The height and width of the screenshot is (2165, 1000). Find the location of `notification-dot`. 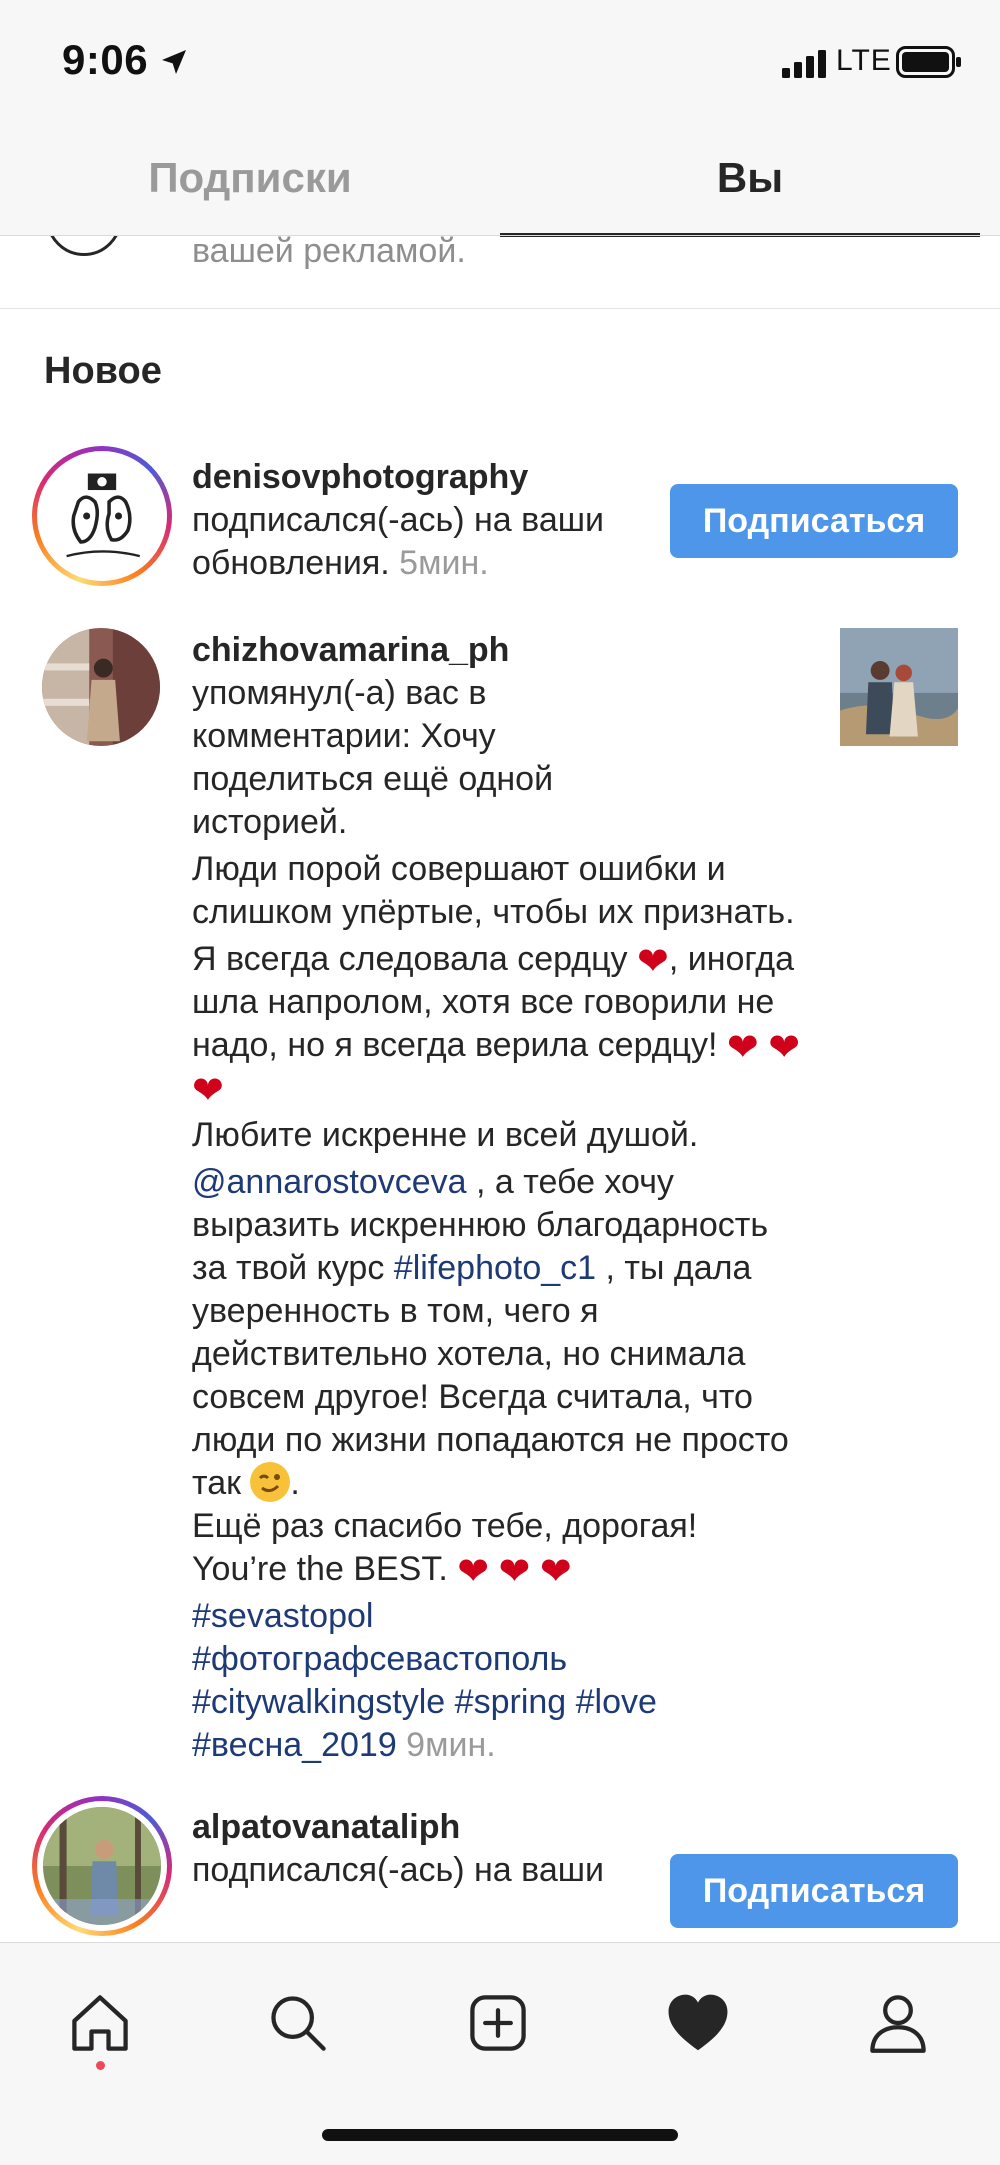

notification-dot is located at coordinates (100, 2065).